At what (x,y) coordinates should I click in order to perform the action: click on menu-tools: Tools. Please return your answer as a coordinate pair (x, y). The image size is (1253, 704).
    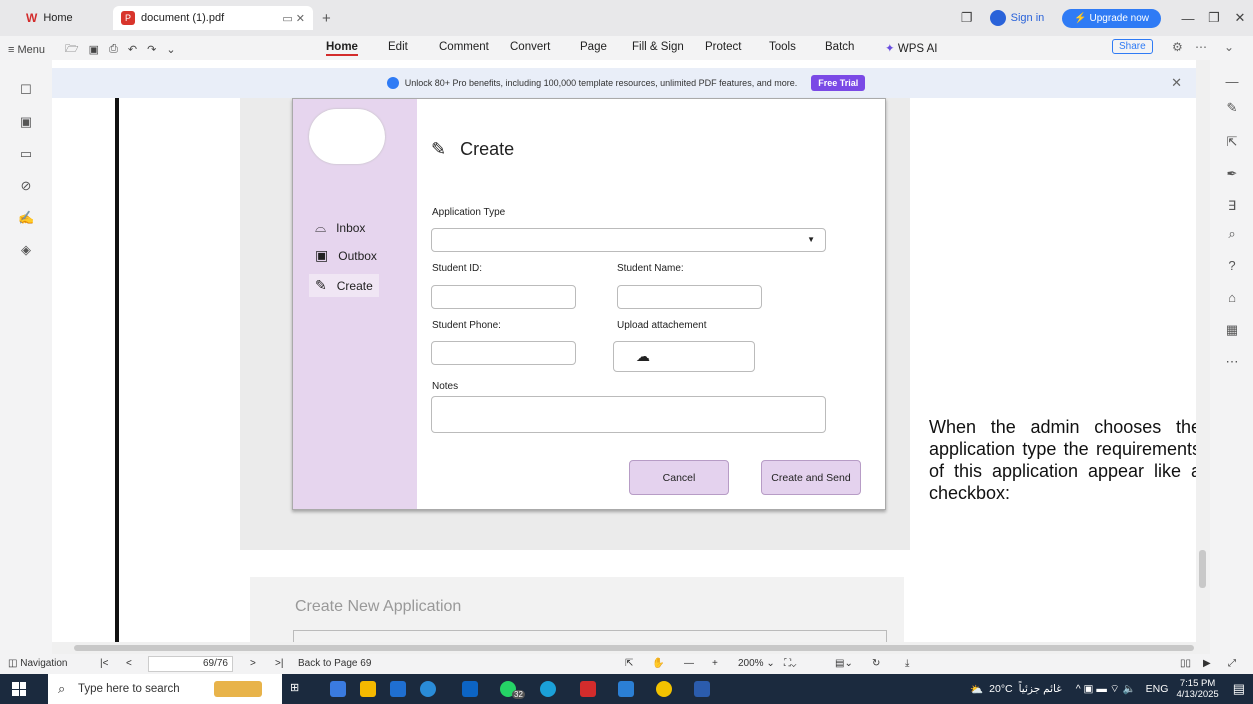
    Looking at the image, I should click on (782, 47).